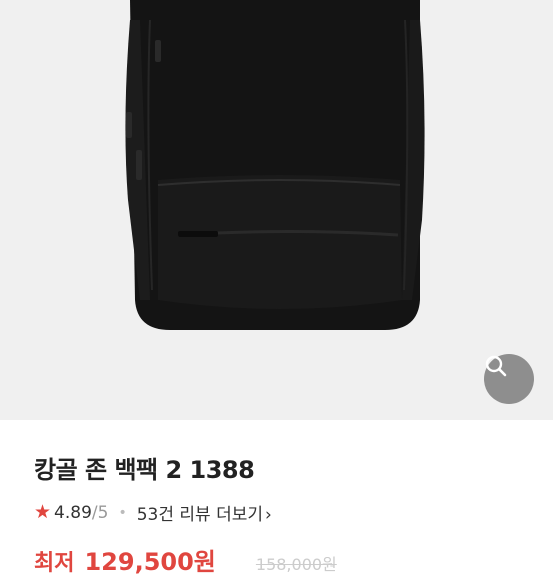 The image size is (553, 577). What do you see at coordinates (100, 512) in the screenshot?
I see `rating-out-of: /5` at bounding box center [100, 512].